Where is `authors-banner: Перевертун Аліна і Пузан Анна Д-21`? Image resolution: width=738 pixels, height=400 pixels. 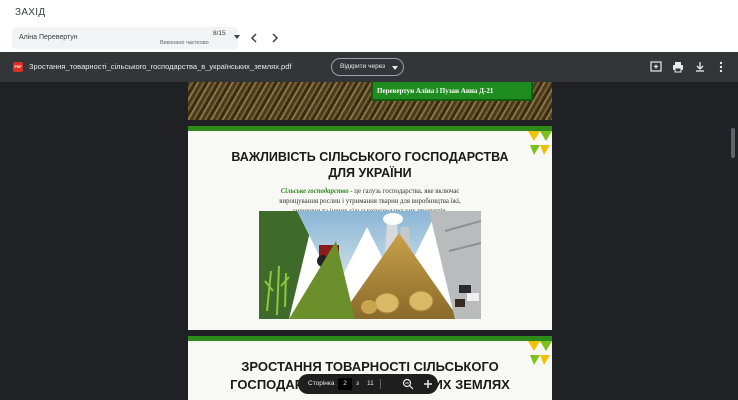 authors-banner: Перевертун Аліна і Пузан Анна Д-21 is located at coordinates (452, 91).